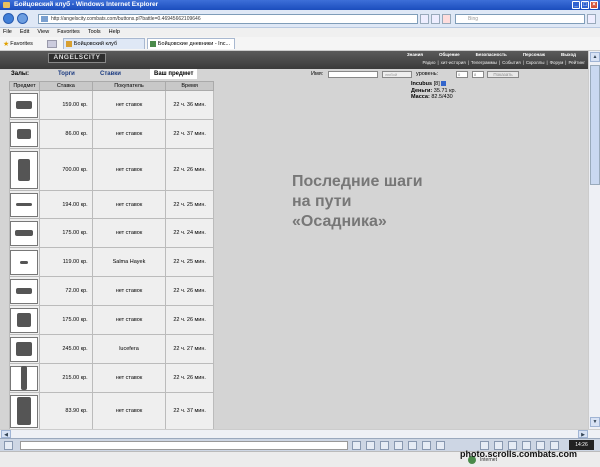  I want to click on type-select: любой, so click(397, 74).